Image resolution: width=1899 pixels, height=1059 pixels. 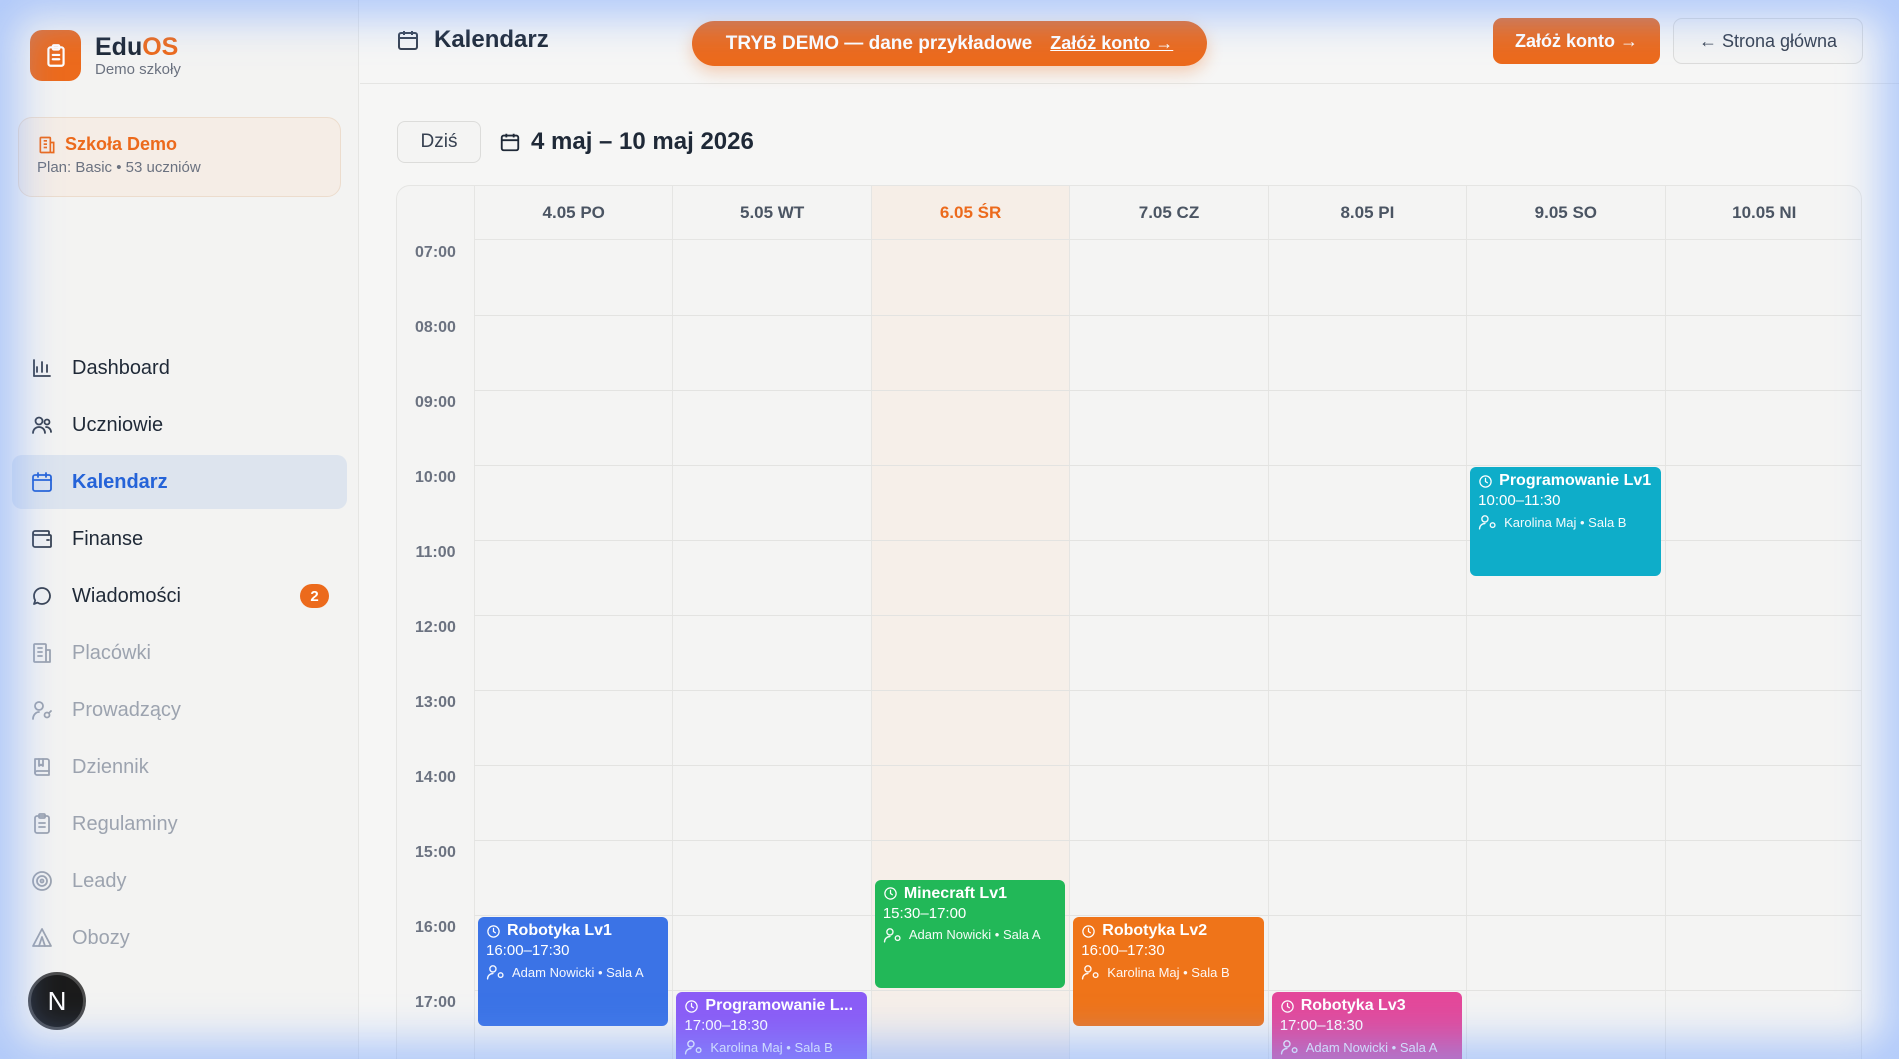 What do you see at coordinates (99, 880) in the screenshot?
I see `sidebar-item-label: Leady` at bounding box center [99, 880].